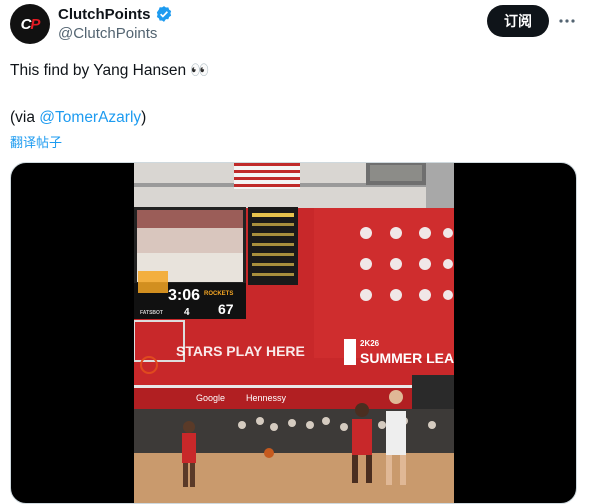 This screenshot has height=504, width=589. What do you see at coordinates (210, 398) in the screenshot?
I see `ad-board-google: Google` at bounding box center [210, 398].